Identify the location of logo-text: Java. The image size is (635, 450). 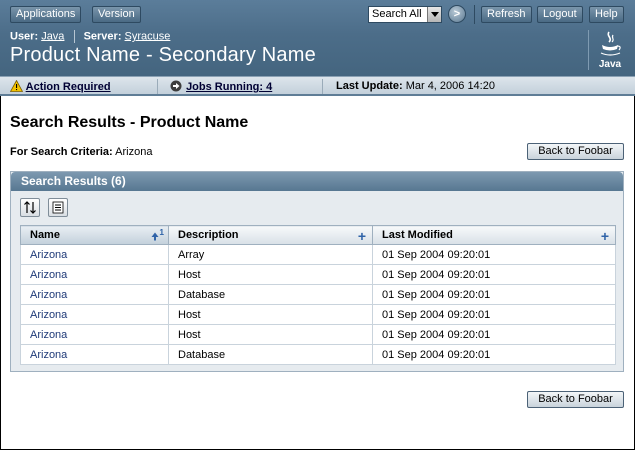
(610, 64).